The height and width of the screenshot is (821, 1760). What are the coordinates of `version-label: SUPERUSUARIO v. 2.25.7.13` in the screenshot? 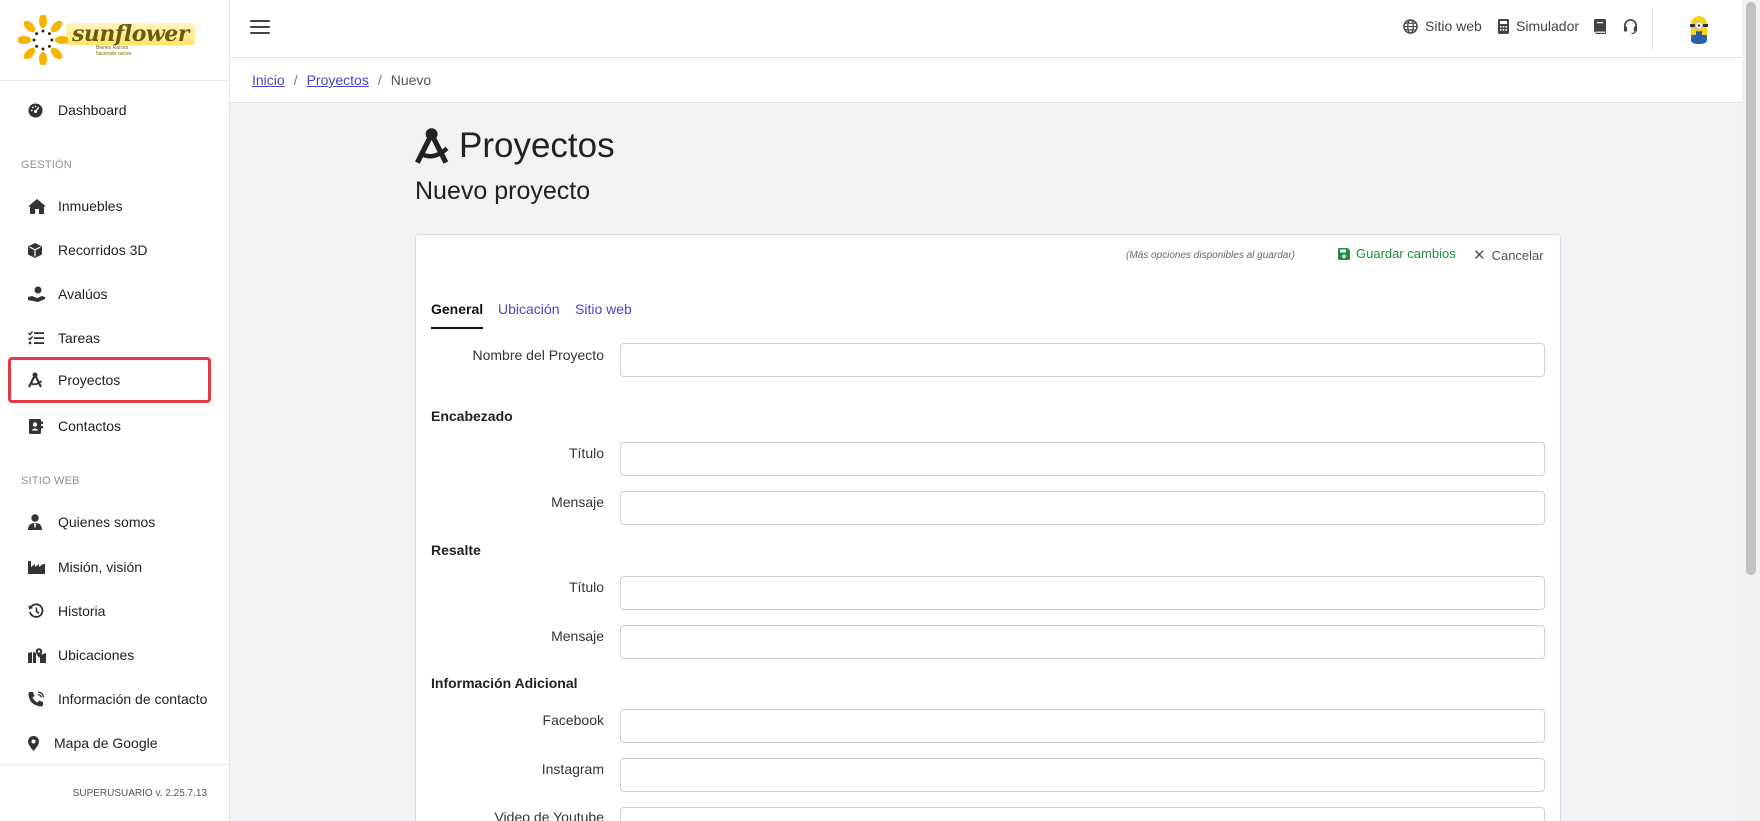 It's located at (139, 793).